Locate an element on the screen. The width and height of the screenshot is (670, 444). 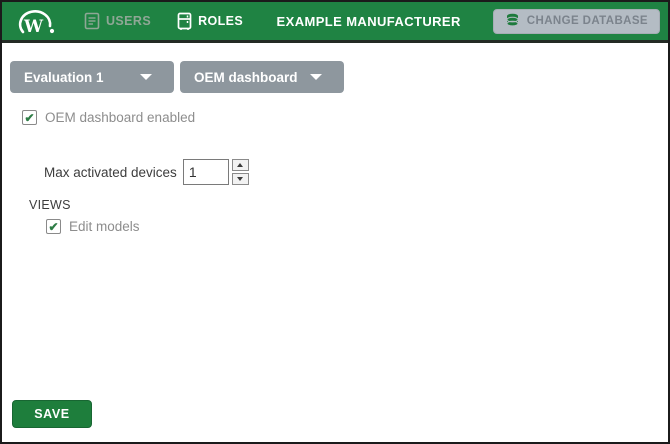
manufacturer-title: EXAMPLE MANUFACTURER is located at coordinates (368, 21).